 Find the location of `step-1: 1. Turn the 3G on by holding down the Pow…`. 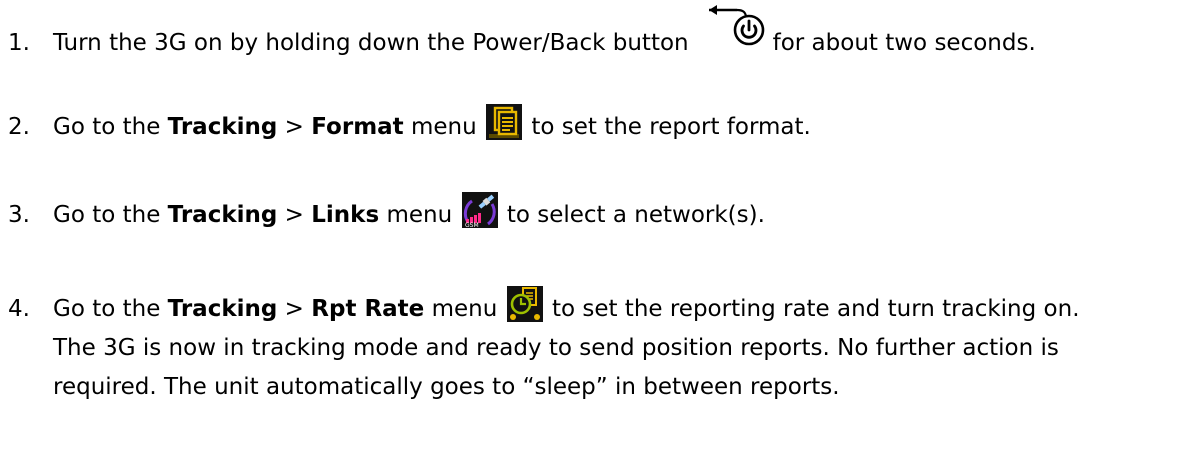

step-1: 1. Turn the 3G on by holding down the Pow… is located at coordinates (600, 34).